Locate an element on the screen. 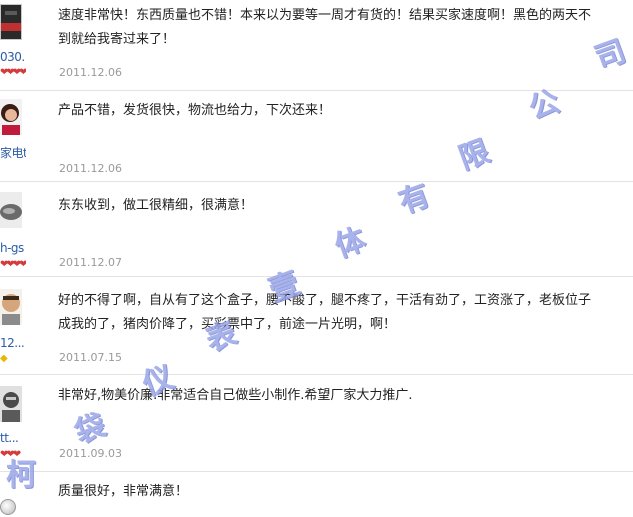 This screenshot has height=517, width=633. review-text: 质量很好，非常满意！ is located at coordinates (123, 491).